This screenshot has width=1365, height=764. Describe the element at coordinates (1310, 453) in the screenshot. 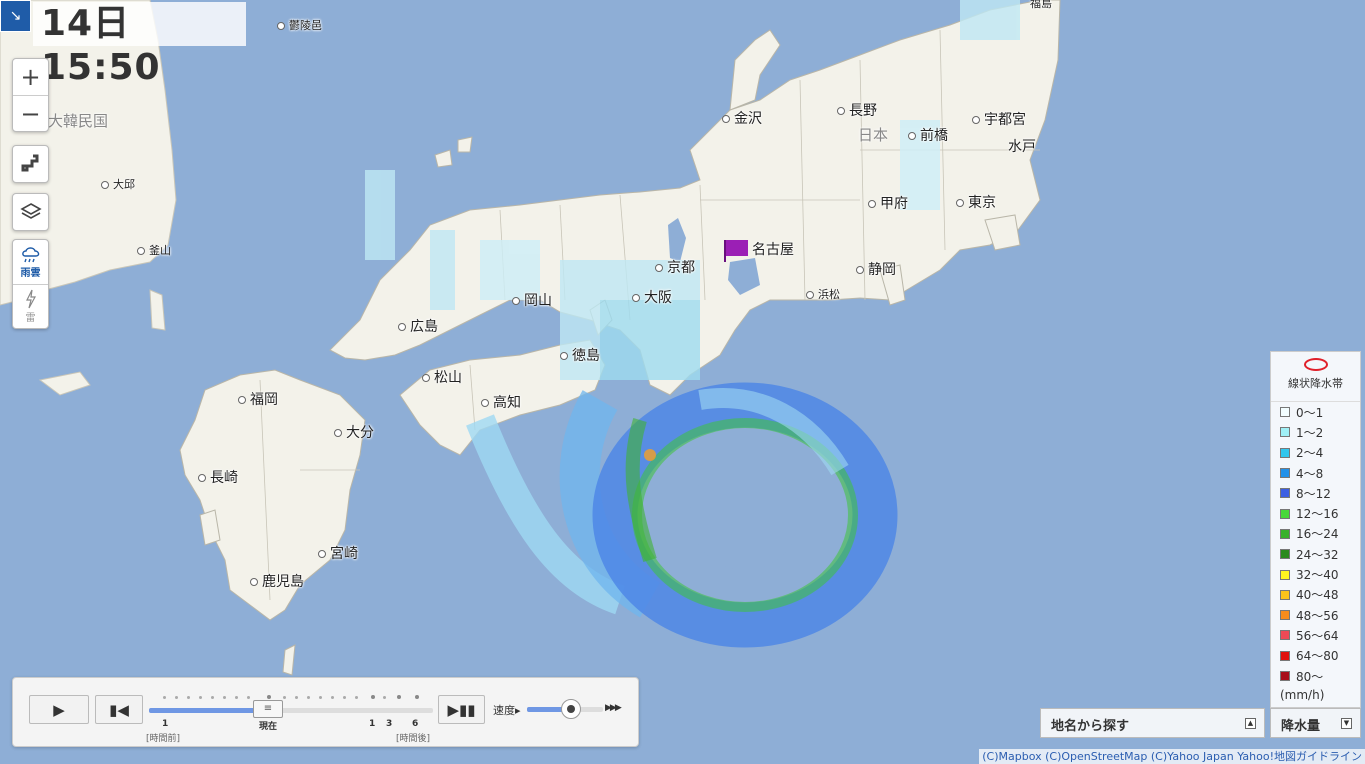

I see `legend-item-label: 2〜4` at that location.